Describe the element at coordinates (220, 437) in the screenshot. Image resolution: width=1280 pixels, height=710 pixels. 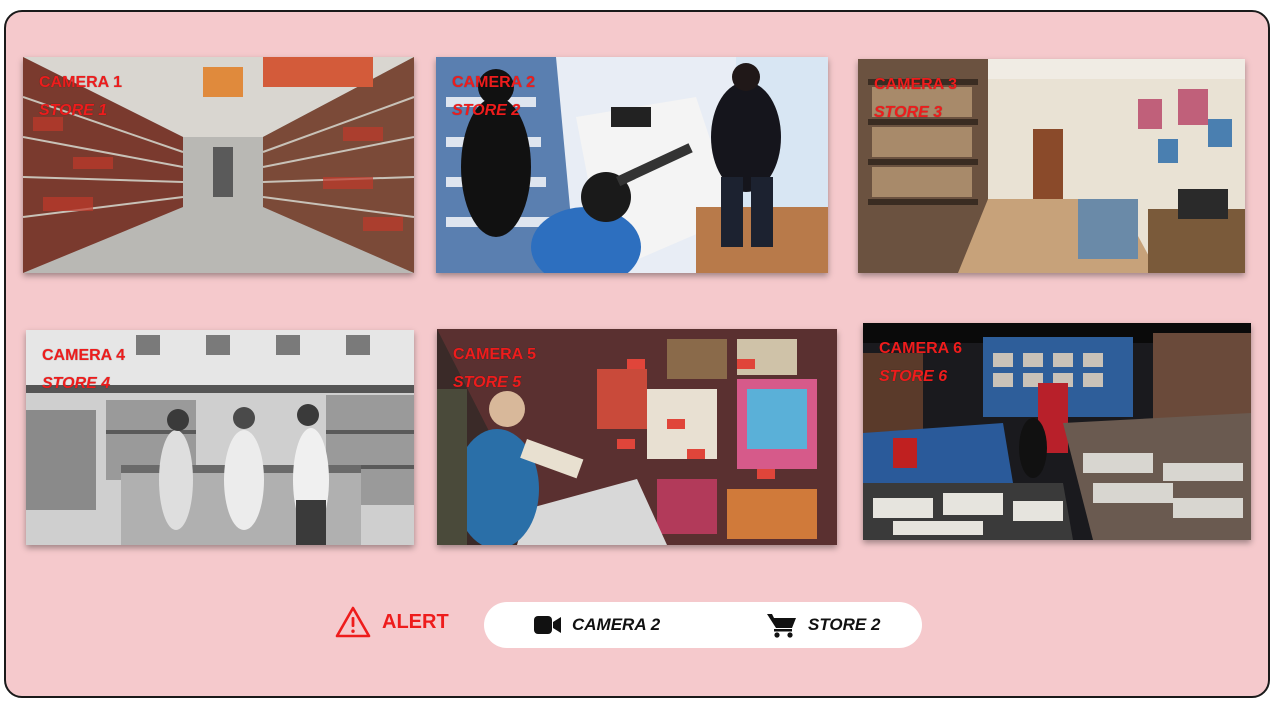
I see `camera-feed-4: CAMERA 4 STORE 4` at that location.